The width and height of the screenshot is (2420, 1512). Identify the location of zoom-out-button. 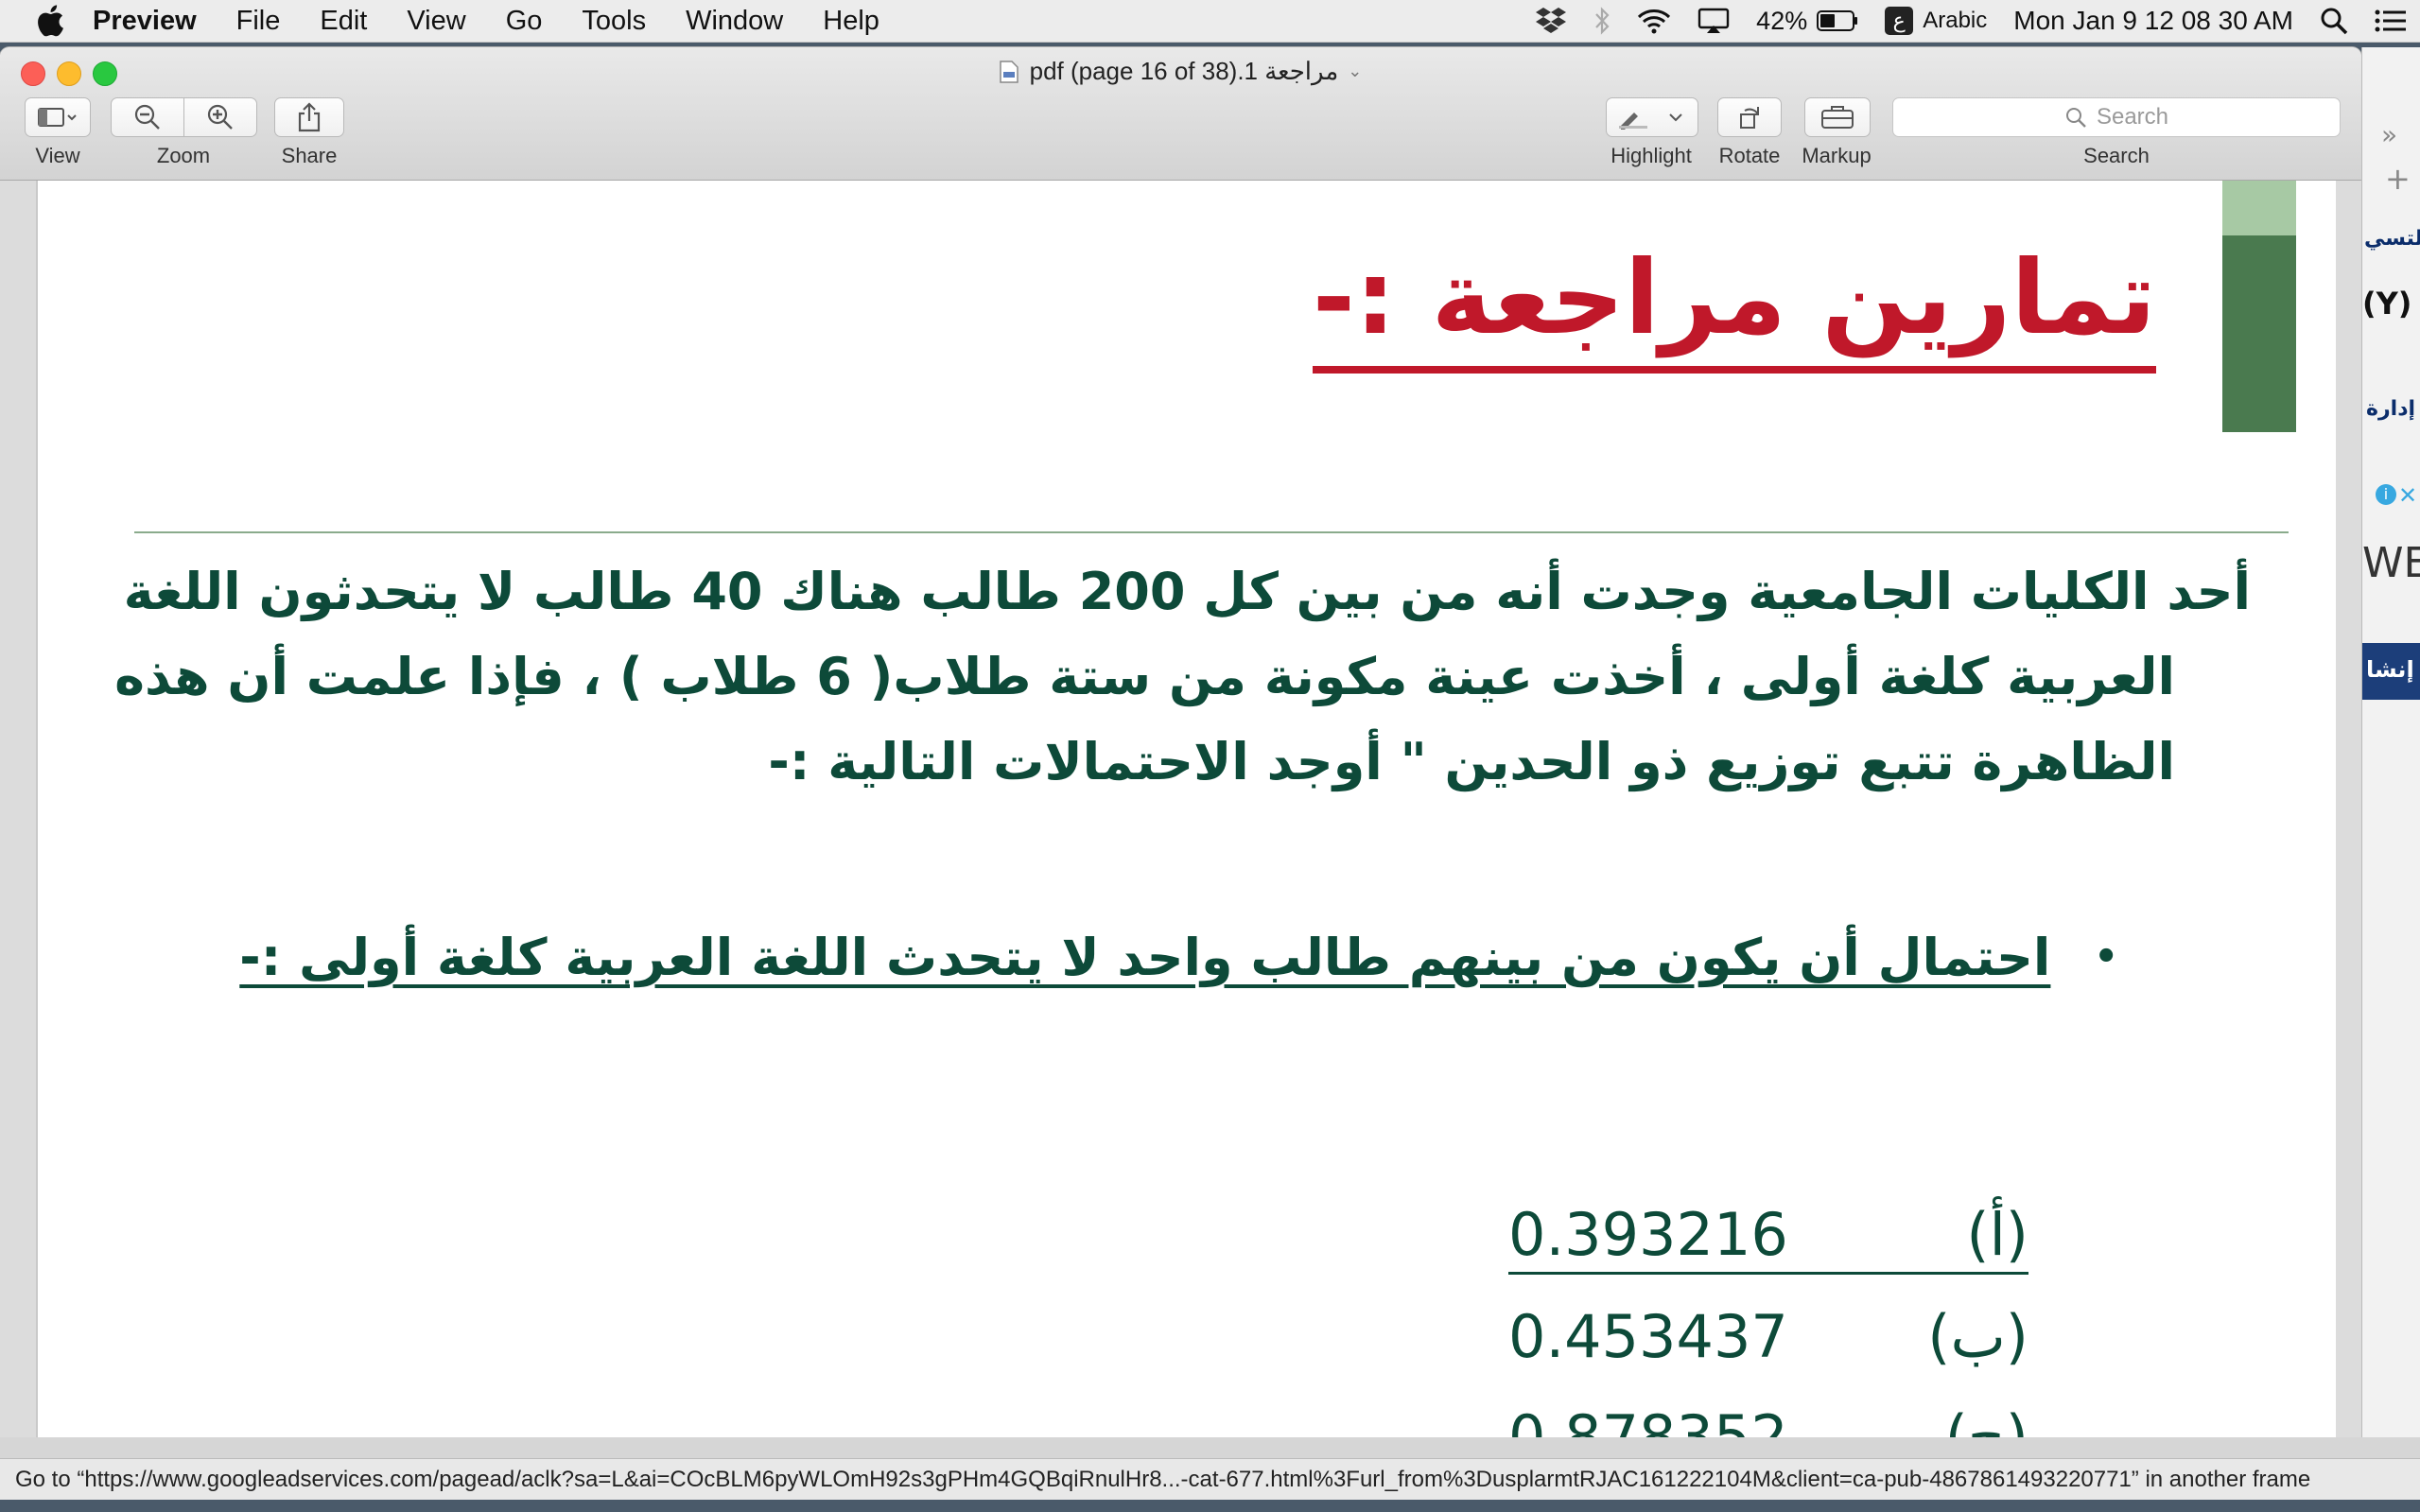
(148, 117).